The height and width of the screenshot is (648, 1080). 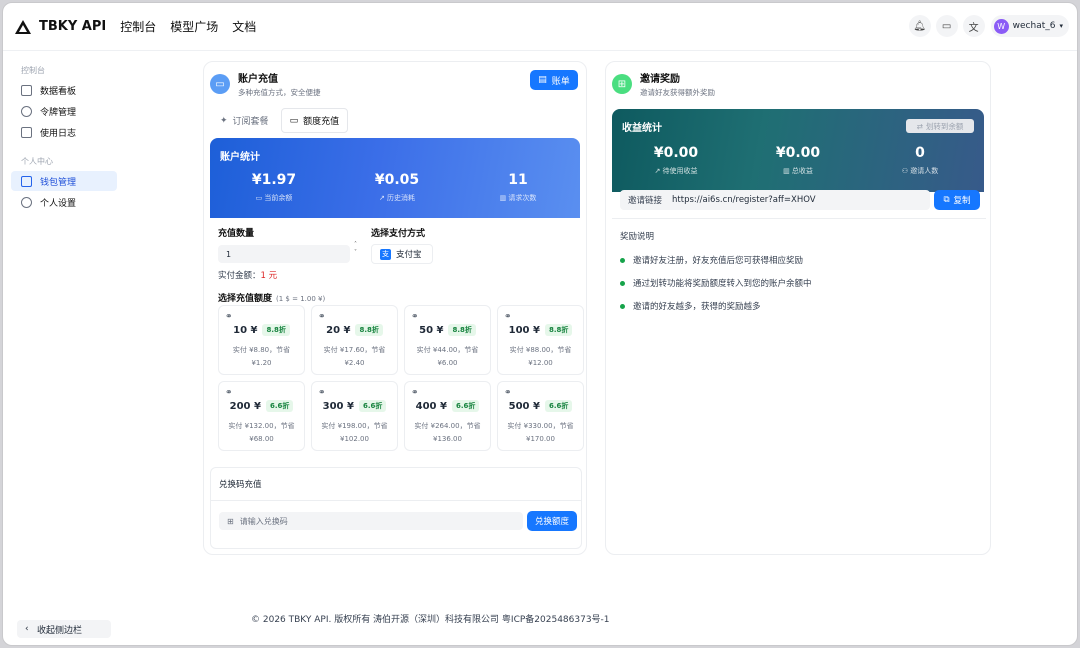 What do you see at coordinates (58, 91) in the screenshot?
I see `sidebar-item-label: 数据看板` at bounding box center [58, 91].